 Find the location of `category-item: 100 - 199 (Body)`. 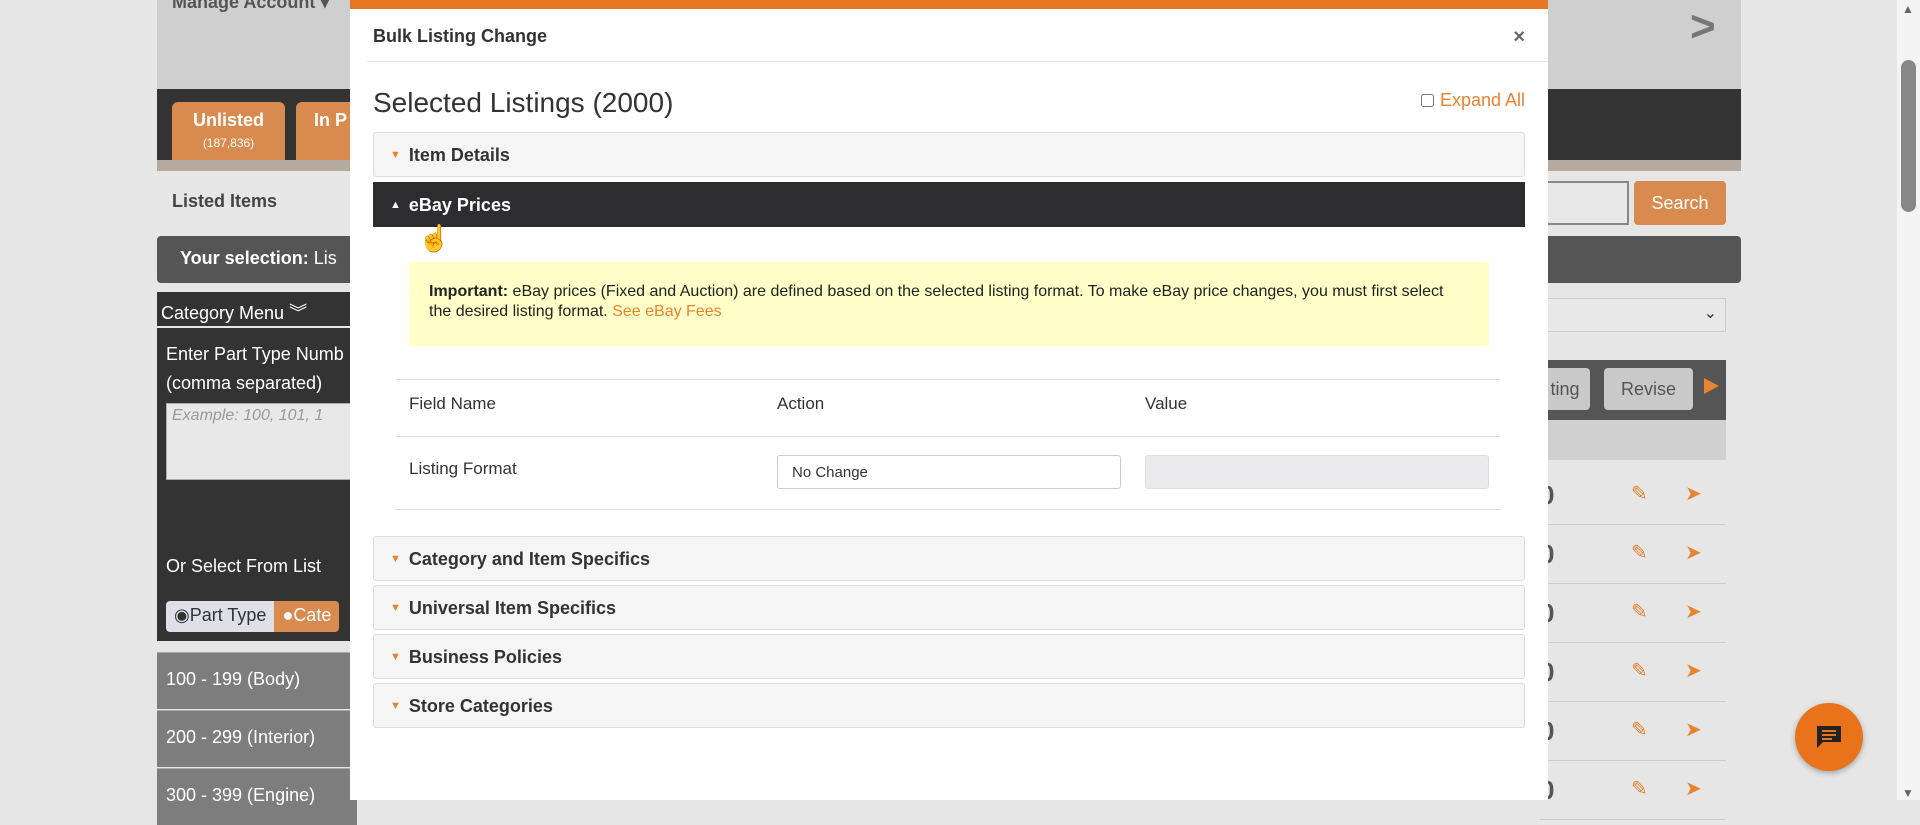

category-item: 100 - 199 (Body) is located at coordinates (257, 680).